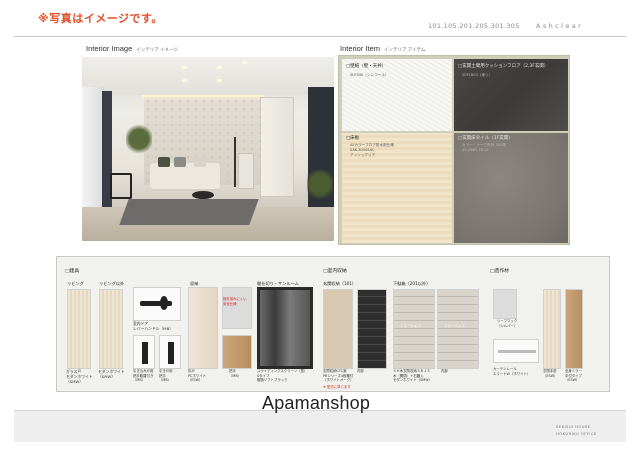 The width and height of the screenshot is (640, 453). What do you see at coordinates (79, 377) in the screenshot?
I see `caption-glass-door: ガラス戸 モダンホワイト （SMW）` at bounding box center [79, 377].